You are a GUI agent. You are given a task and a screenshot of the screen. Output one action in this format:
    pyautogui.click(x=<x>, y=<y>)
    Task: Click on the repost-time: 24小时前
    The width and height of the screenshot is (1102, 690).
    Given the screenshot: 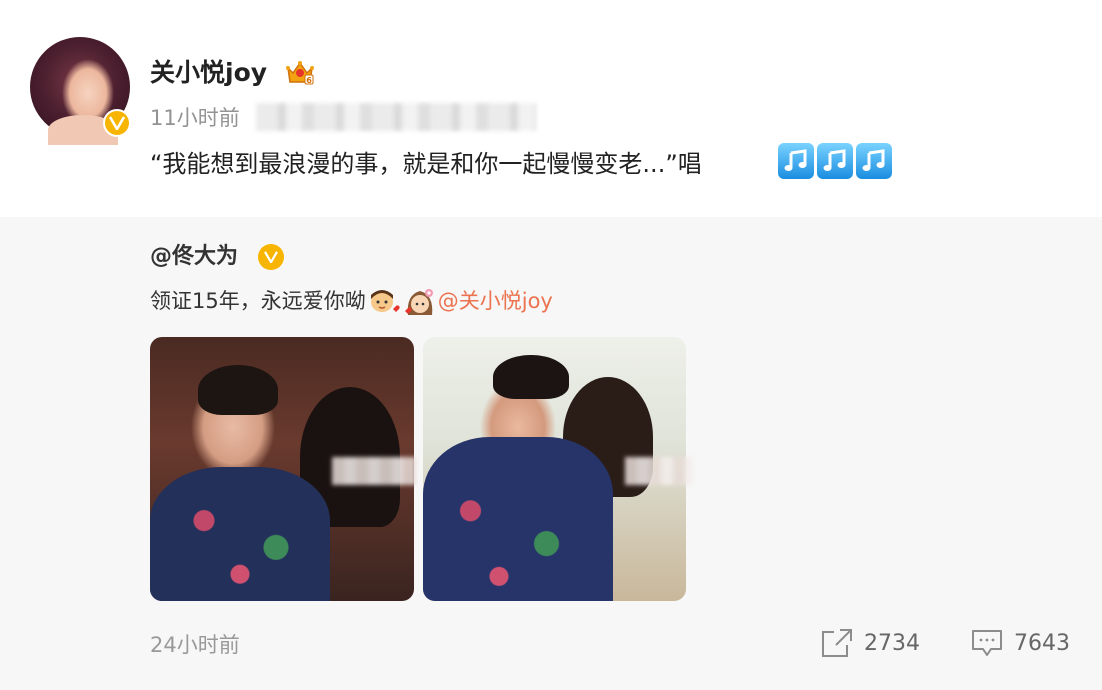 What is the action you would take?
    pyautogui.click(x=195, y=645)
    